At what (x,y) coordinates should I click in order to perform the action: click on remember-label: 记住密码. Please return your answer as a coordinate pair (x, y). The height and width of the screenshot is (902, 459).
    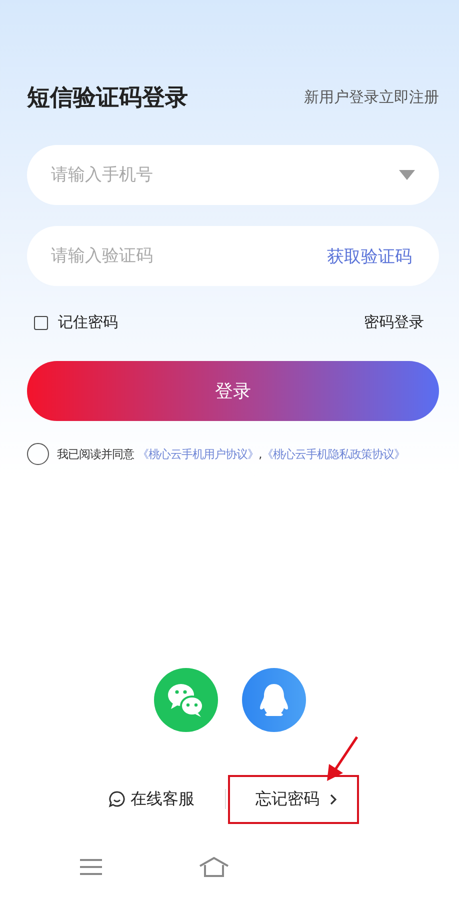
    Looking at the image, I should click on (88, 322).